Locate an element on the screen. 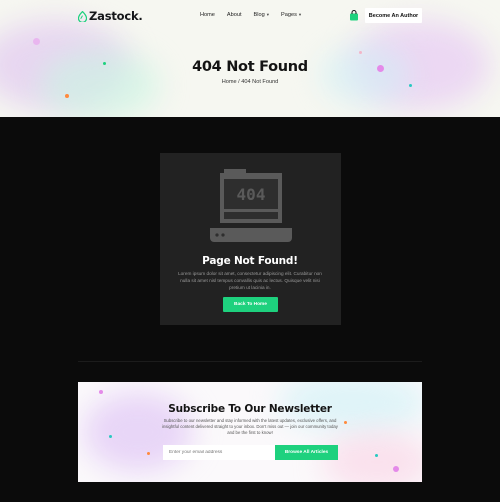  breadcrumb: Home / 404 Not Found is located at coordinates (250, 82).